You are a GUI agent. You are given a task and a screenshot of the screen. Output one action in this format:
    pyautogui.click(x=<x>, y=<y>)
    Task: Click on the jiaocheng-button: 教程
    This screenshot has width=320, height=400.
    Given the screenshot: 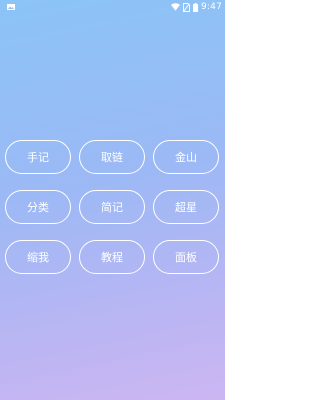 What is the action you would take?
    pyautogui.click(x=112, y=257)
    